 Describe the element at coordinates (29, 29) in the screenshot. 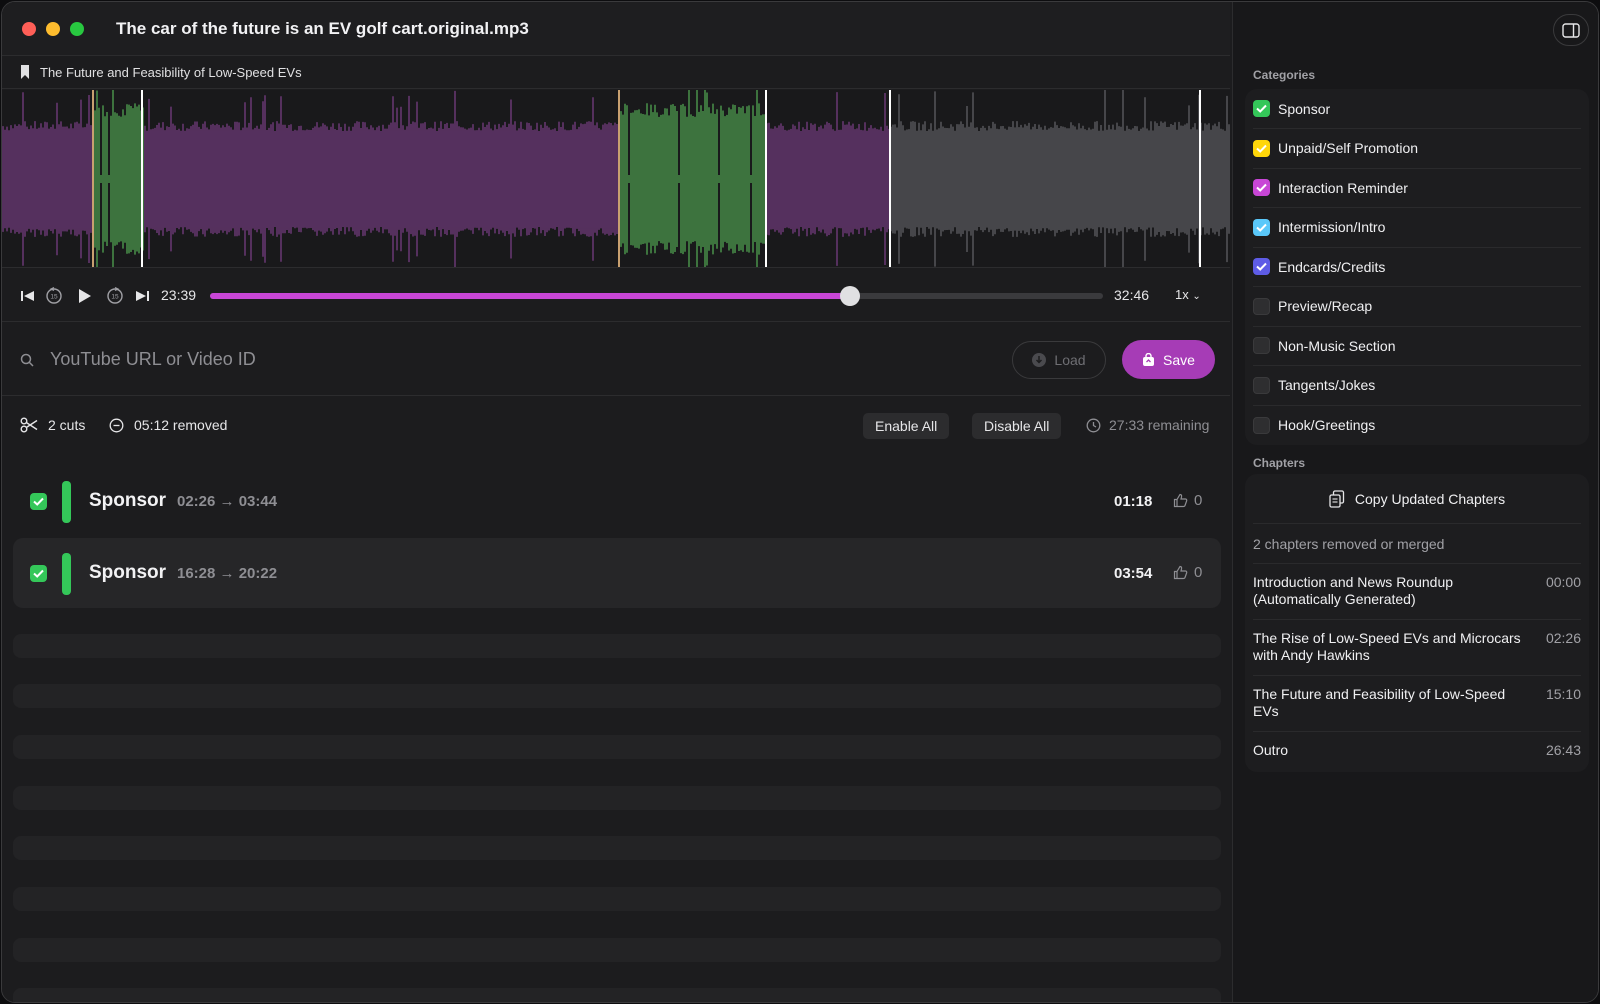

I see `close-window-button` at that location.